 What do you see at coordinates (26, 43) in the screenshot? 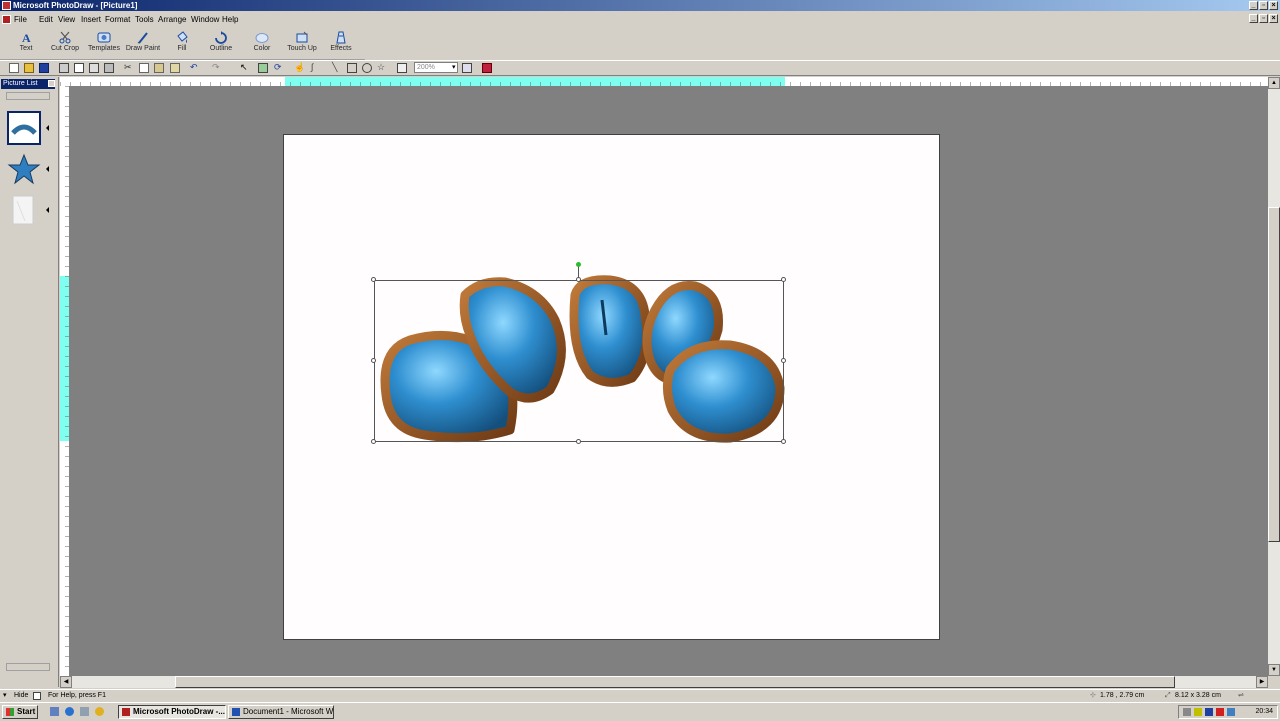
I see `text-button: A Text` at bounding box center [26, 43].